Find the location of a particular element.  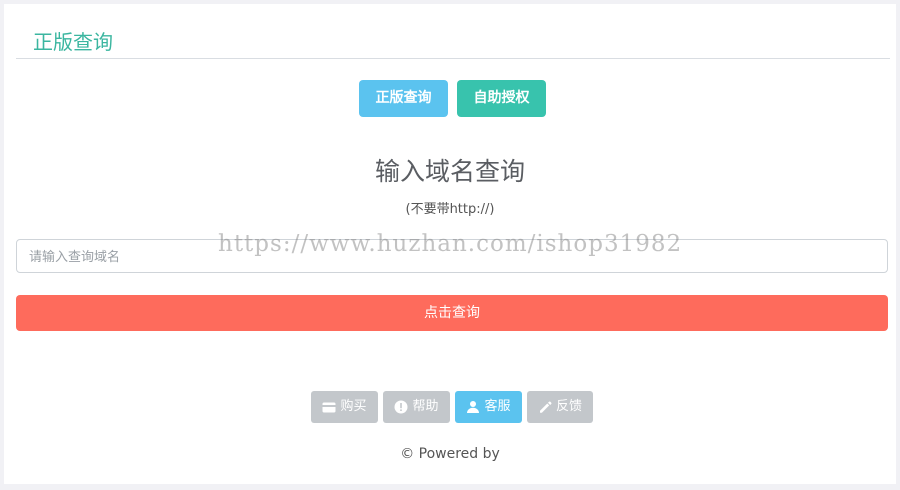

feedback-button: 反馈 is located at coordinates (560, 407).